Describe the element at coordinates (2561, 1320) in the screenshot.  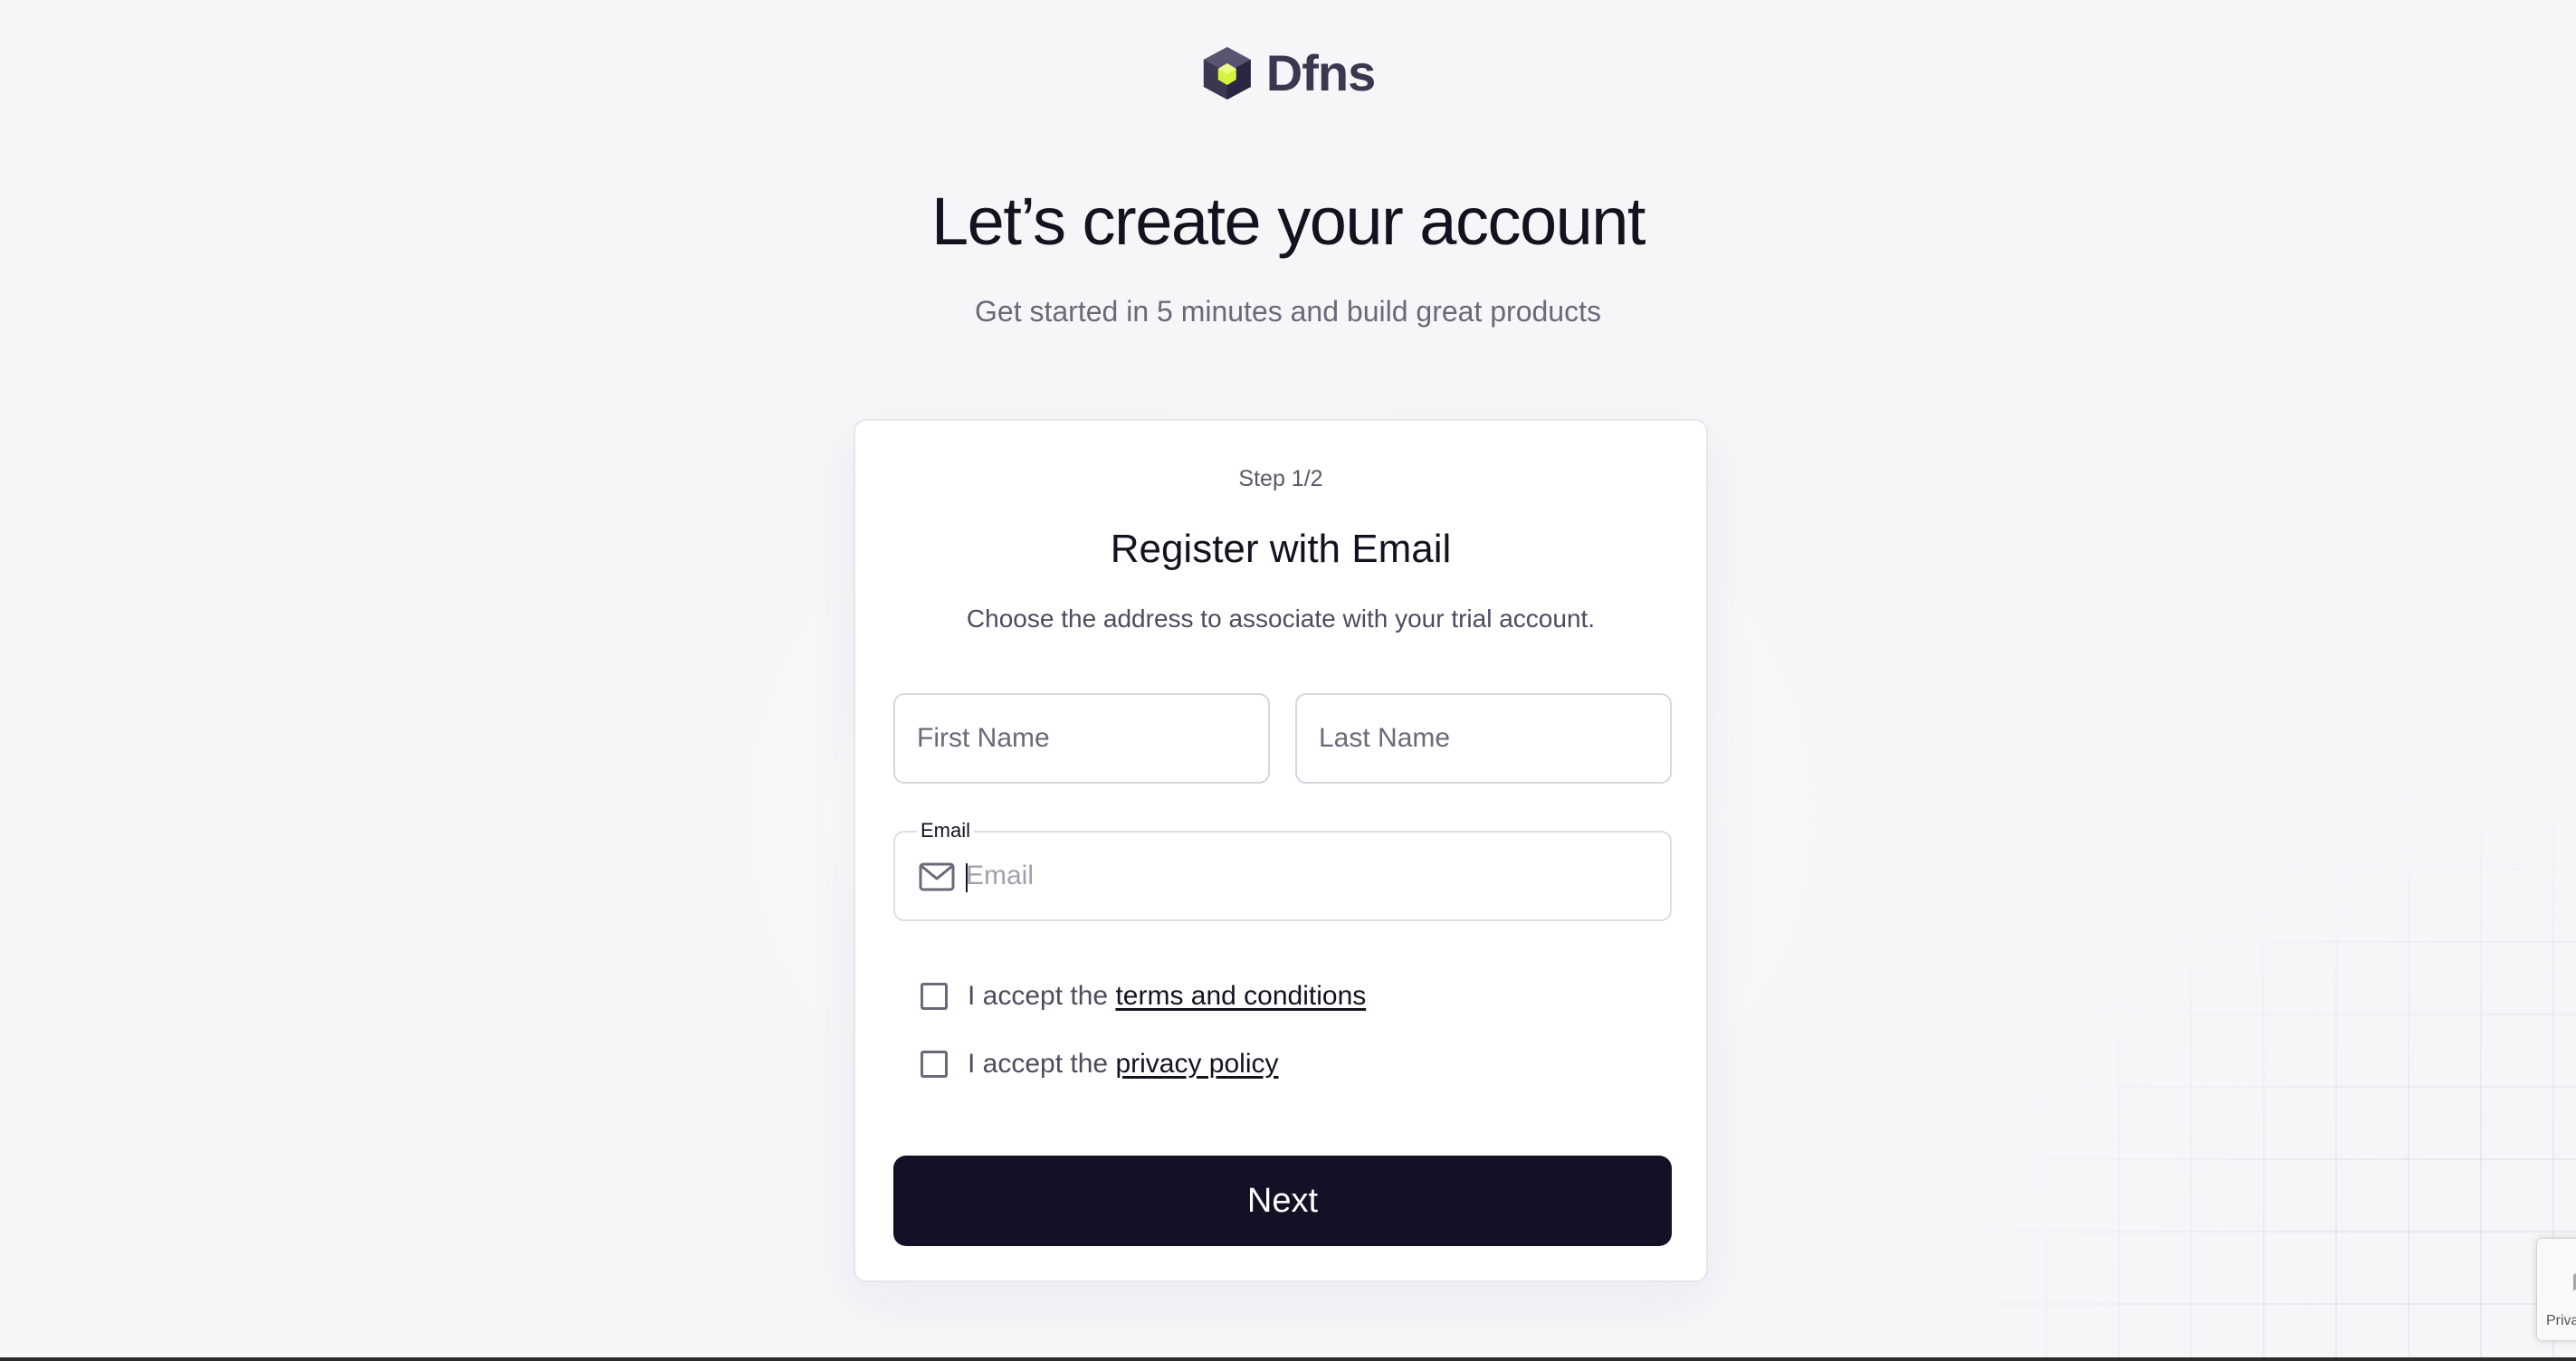
I see `recaptcha-privacy-text: Privacy` at that location.